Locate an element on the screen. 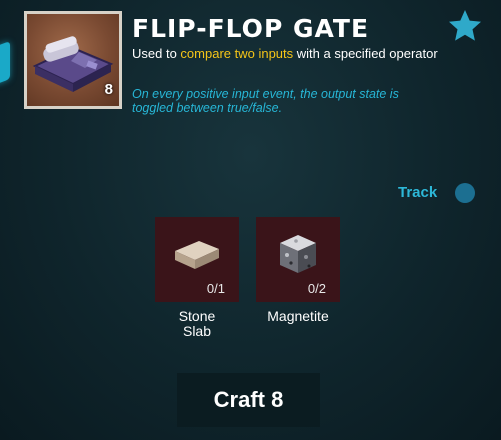  craft-button: Craft 8 is located at coordinates (248, 400).